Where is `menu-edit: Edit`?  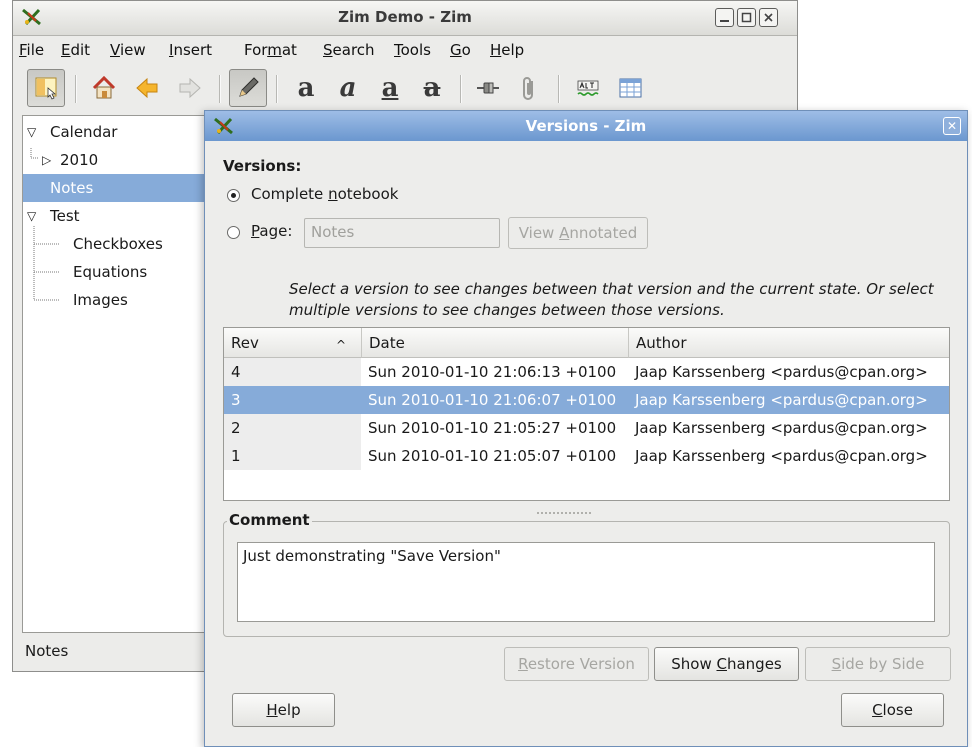
menu-edit: Edit is located at coordinates (75, 50).